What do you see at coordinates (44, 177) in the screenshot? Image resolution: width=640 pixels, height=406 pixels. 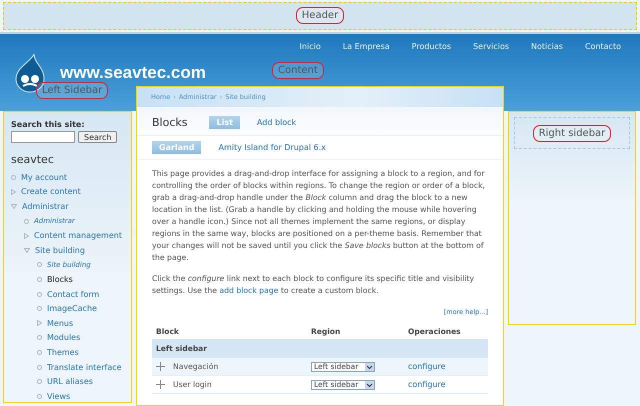 I see `menu-link: My account` at bounding box center [44, 177].